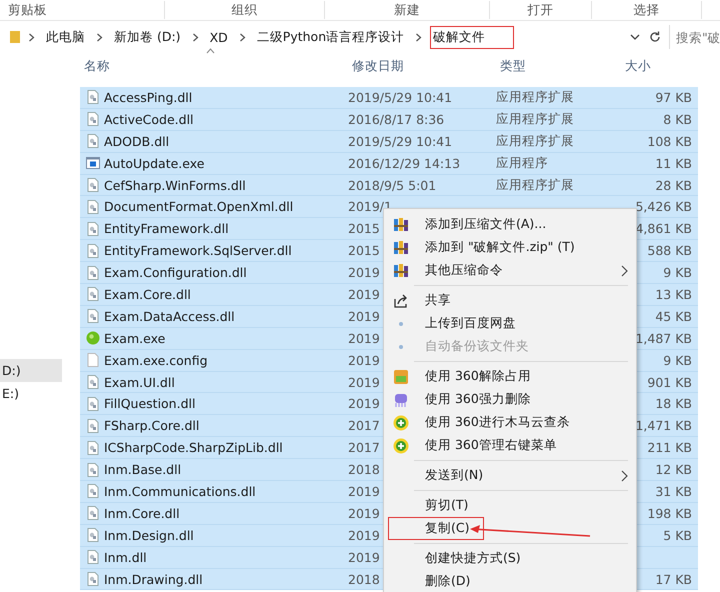  What do you see at coordinates (150, 404) in the screenshot?
I see `file-name: FillQuestion.dll` at bounding box center [150, 404].